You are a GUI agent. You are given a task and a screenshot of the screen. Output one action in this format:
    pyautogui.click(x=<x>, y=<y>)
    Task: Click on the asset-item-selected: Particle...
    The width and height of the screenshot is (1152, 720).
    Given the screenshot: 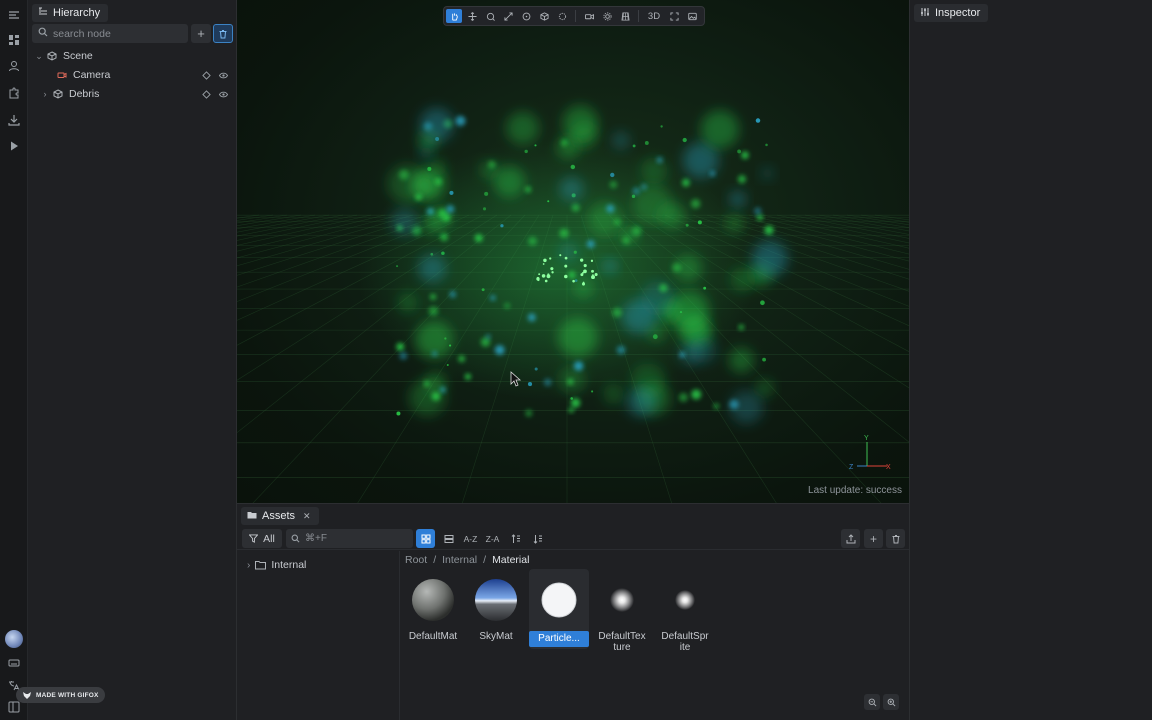 What is the action you would take?
    pyautogui.click(x=559, y=609)
    